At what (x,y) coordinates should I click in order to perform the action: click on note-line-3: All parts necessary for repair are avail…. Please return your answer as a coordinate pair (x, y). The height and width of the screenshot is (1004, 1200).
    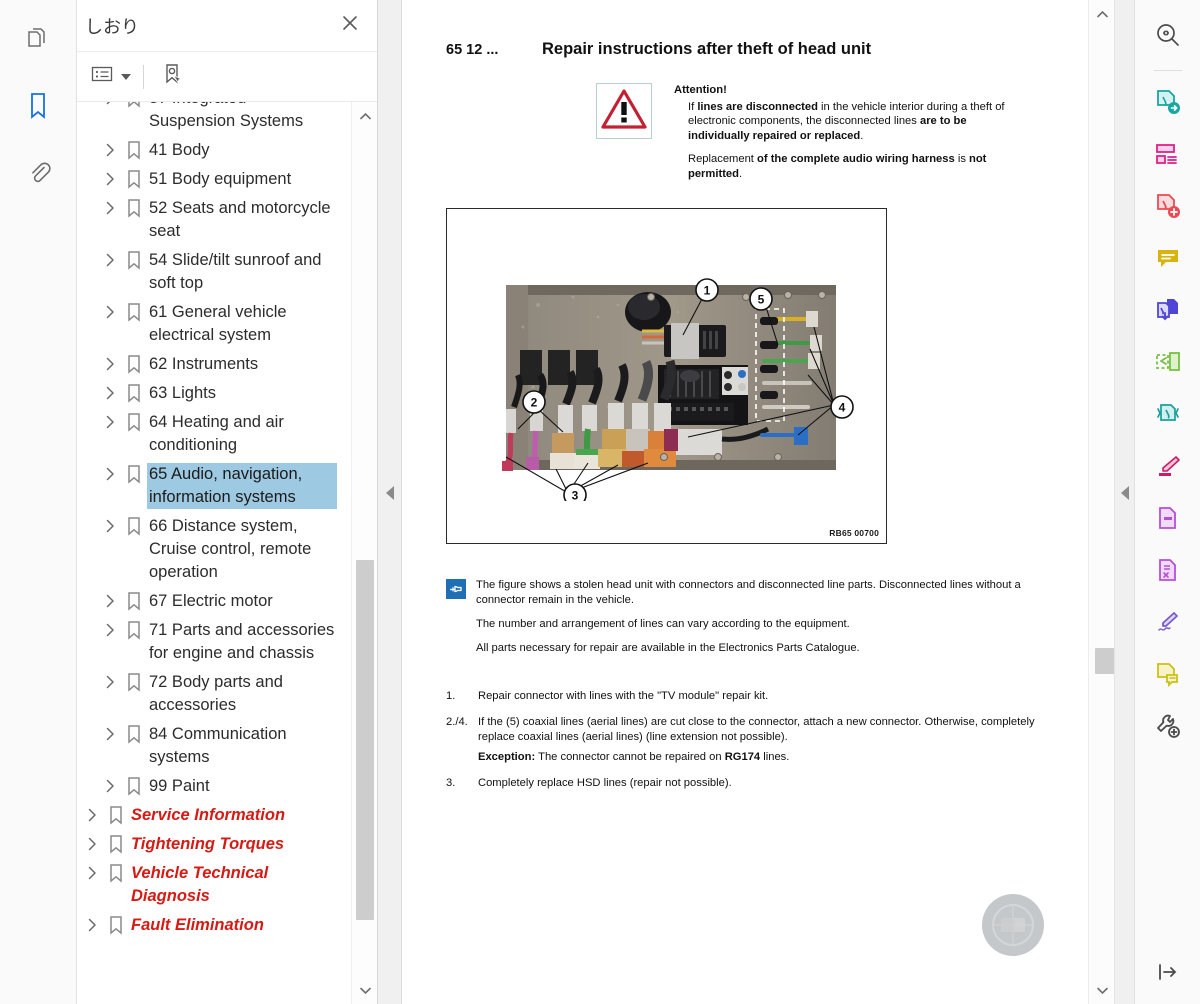
    Looking at the image, I should click on (668, 648).